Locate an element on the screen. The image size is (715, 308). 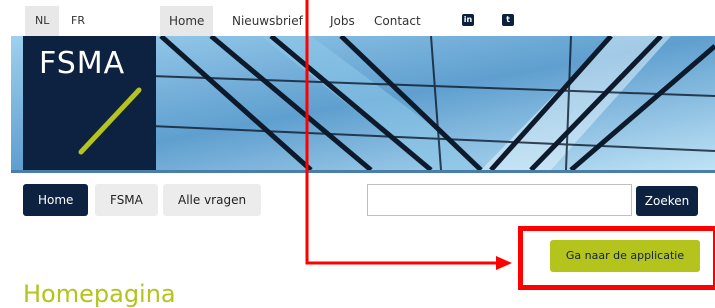
top-bar: NL FR Home Nieuwsbrief Jobs Contact in t is located at coordinates (357, 18).